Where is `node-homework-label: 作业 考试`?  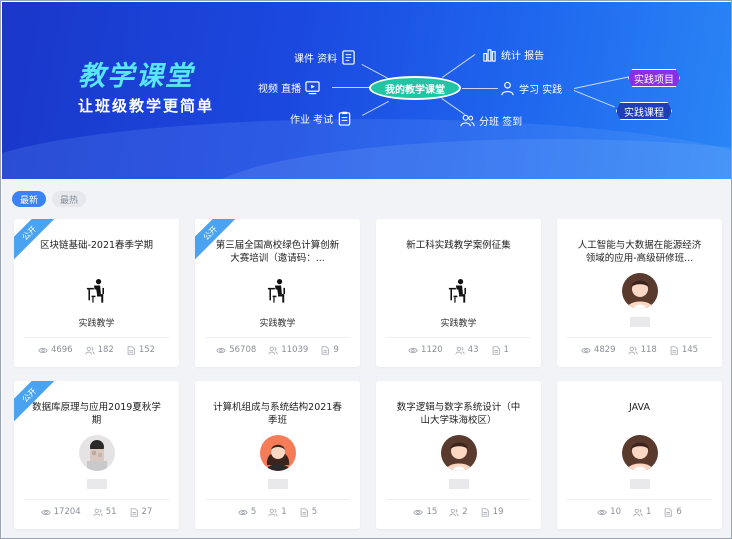
node-homework-label: 作业 考试 is located at coordinates (312, 120).